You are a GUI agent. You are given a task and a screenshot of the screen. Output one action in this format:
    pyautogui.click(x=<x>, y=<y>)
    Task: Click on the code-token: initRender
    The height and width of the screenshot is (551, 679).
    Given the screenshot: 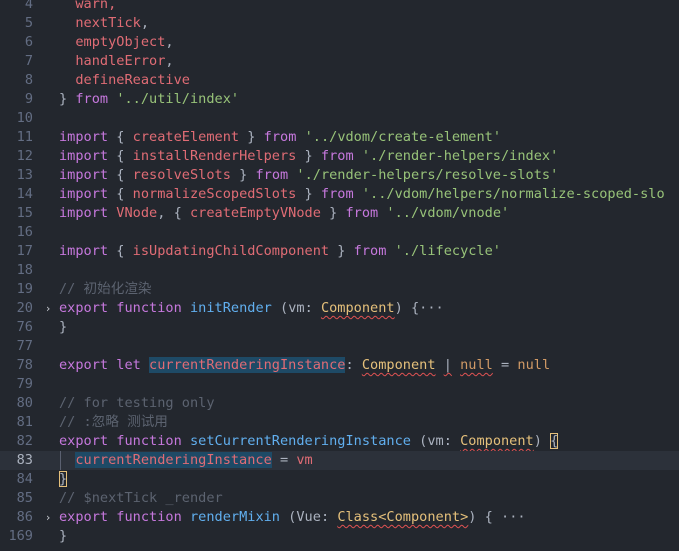 What is the action you would take?
    pyautogui.click(x=230, y=308)
    